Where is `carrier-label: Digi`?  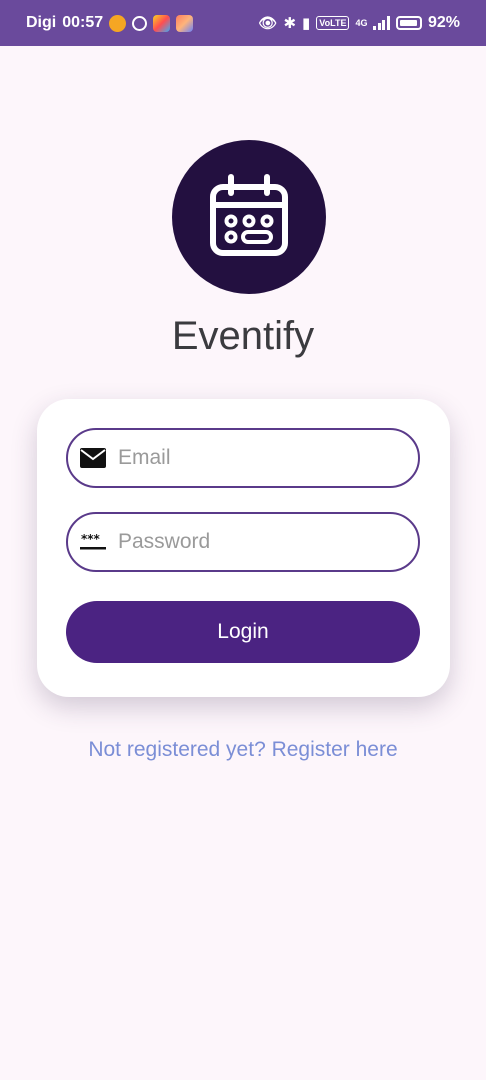 carrier-label: Digi is located at coordinates (41, 22).